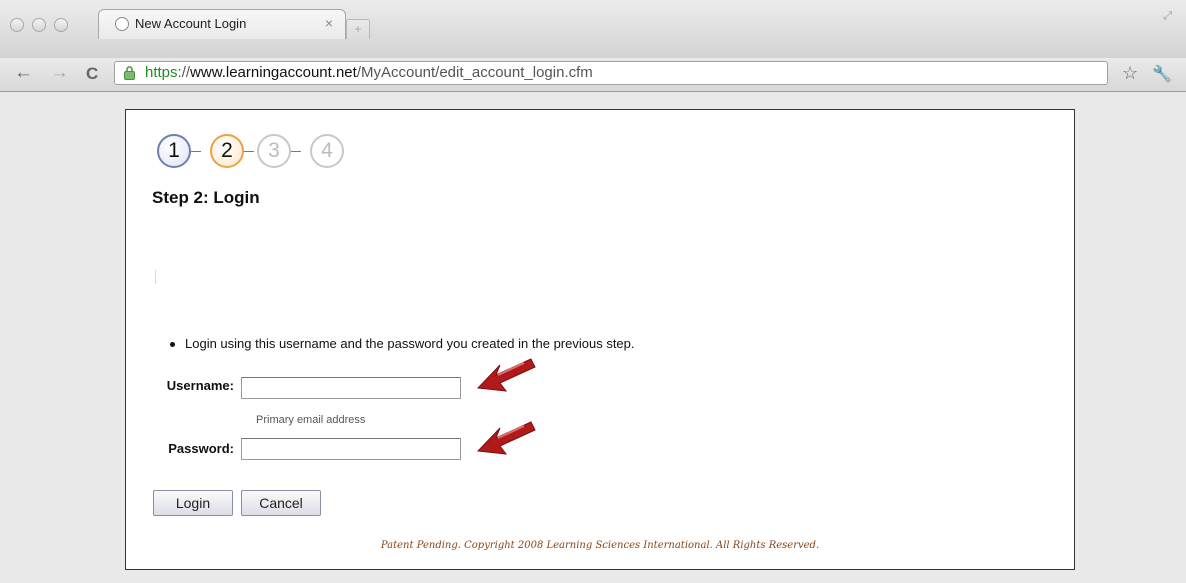 Image resolution: width=1186 pixels, height=583 pixels. Describe the element at coordinates (358, 29) in the screenshot. I see `new-tab-button: +` at that location.